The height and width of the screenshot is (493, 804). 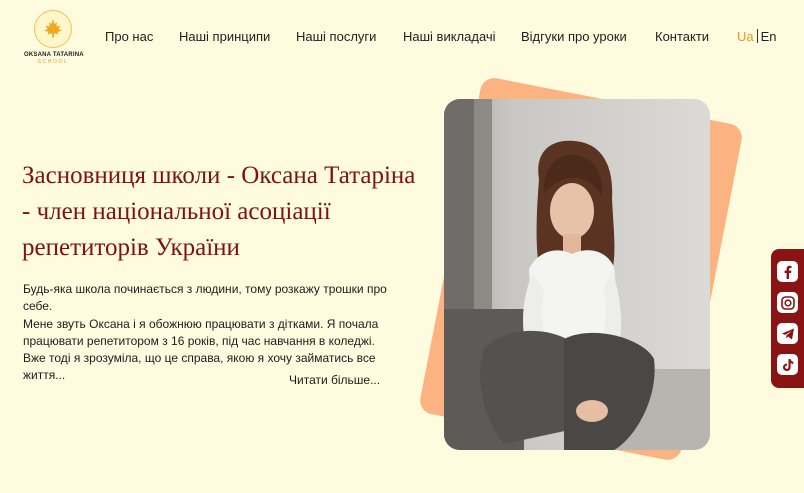 What do you see at coordinates (336, 36) in the screenshot?
I see `nav-services: Наші послуги` at bounding box center [336, 36].